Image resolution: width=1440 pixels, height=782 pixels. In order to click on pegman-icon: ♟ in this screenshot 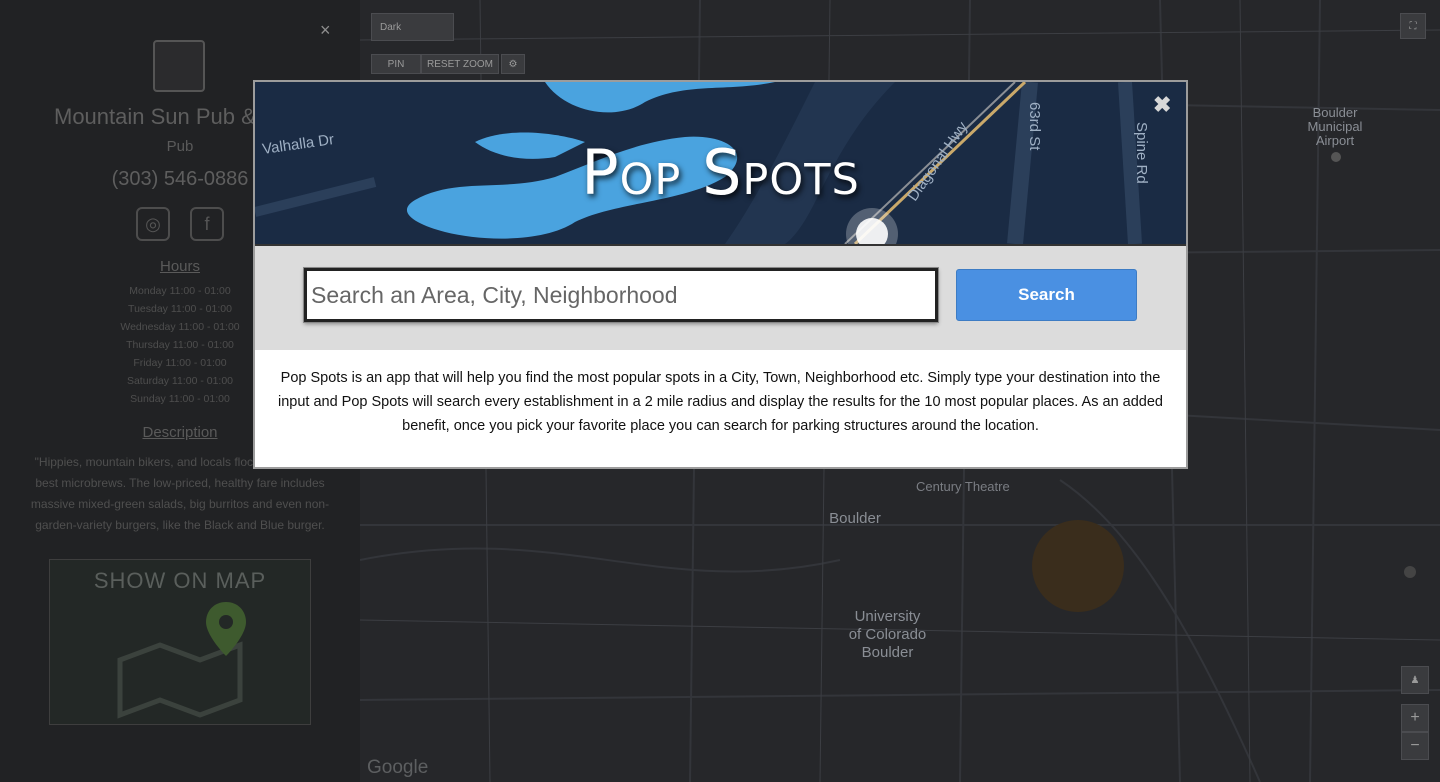, I will do `click(1415, 680)`.